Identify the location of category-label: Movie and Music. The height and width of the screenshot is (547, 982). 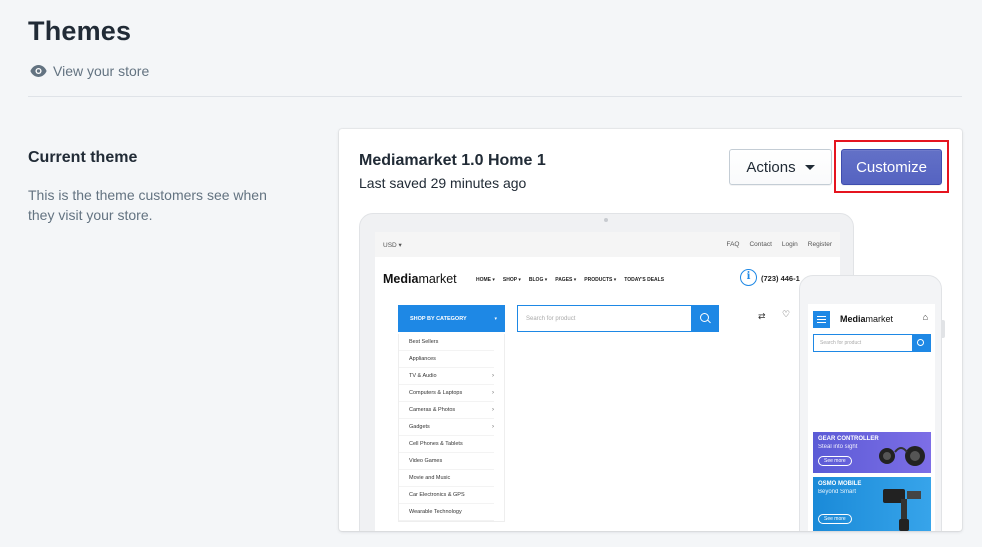
(430, 478).